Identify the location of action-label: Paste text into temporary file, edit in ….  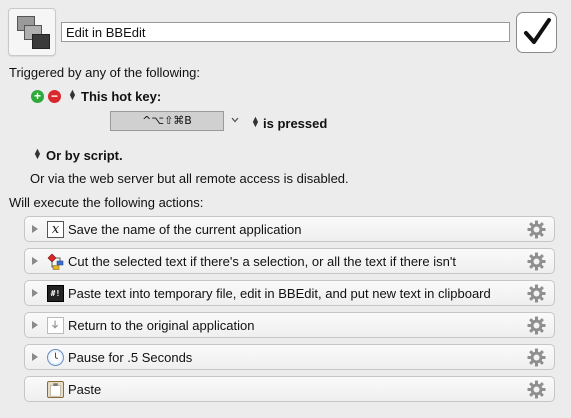
(279, 293).